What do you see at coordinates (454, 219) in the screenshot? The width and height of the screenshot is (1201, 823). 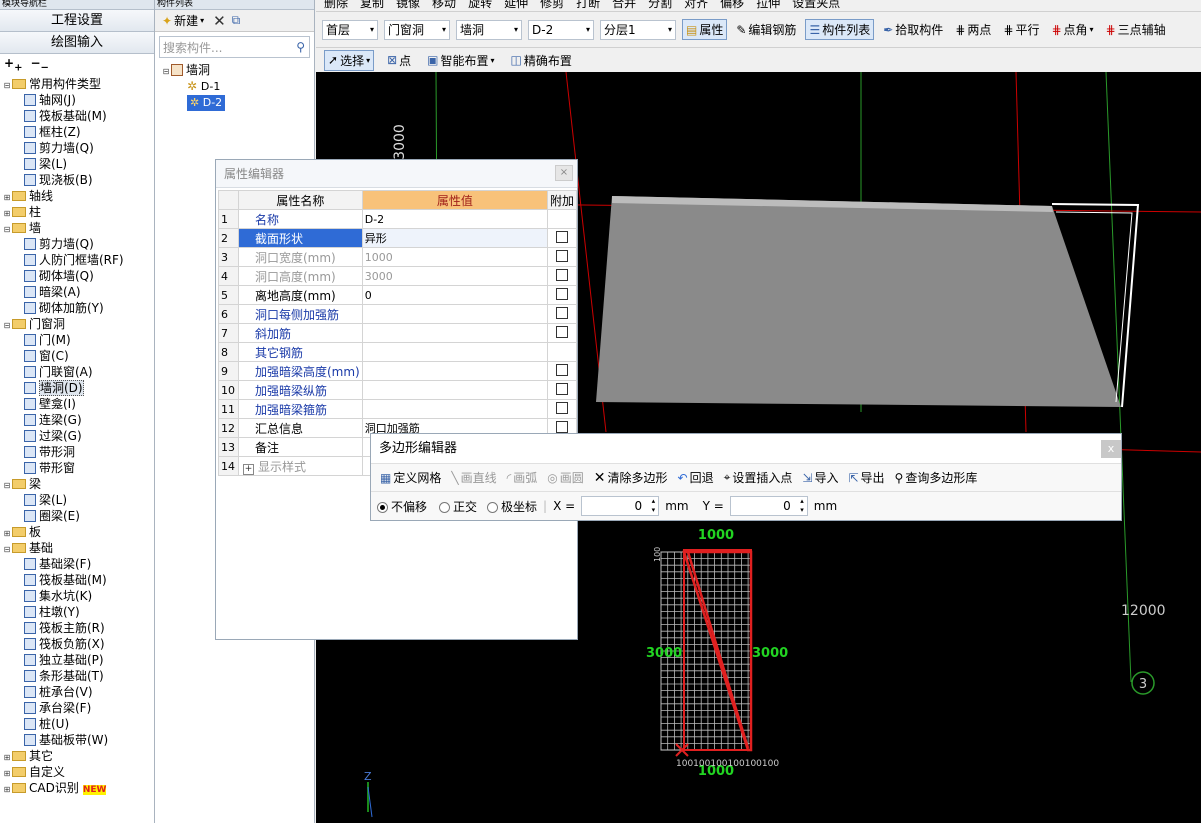 I see `property-value-cell: D-2` at bounding box center [454, 219].